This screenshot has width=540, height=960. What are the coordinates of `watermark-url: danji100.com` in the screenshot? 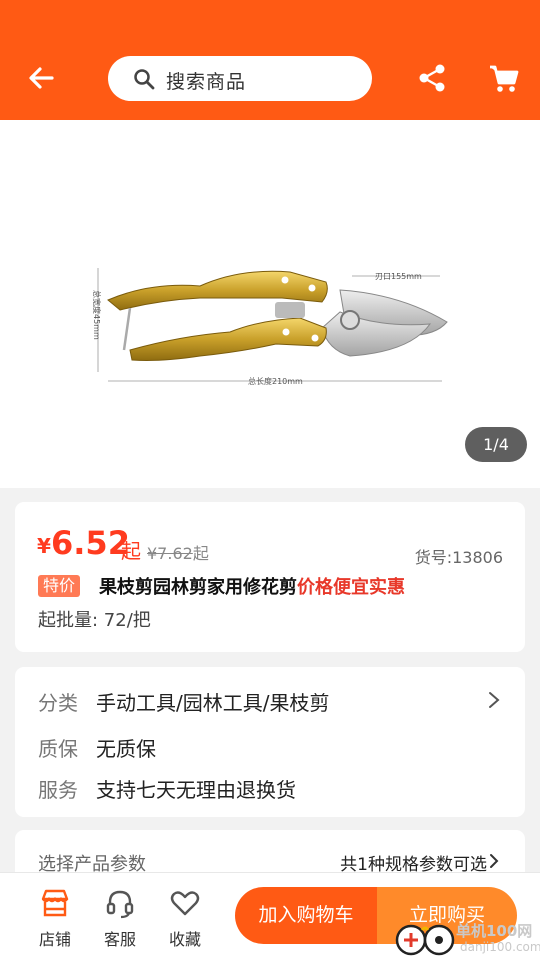 It's located at (500, 947).